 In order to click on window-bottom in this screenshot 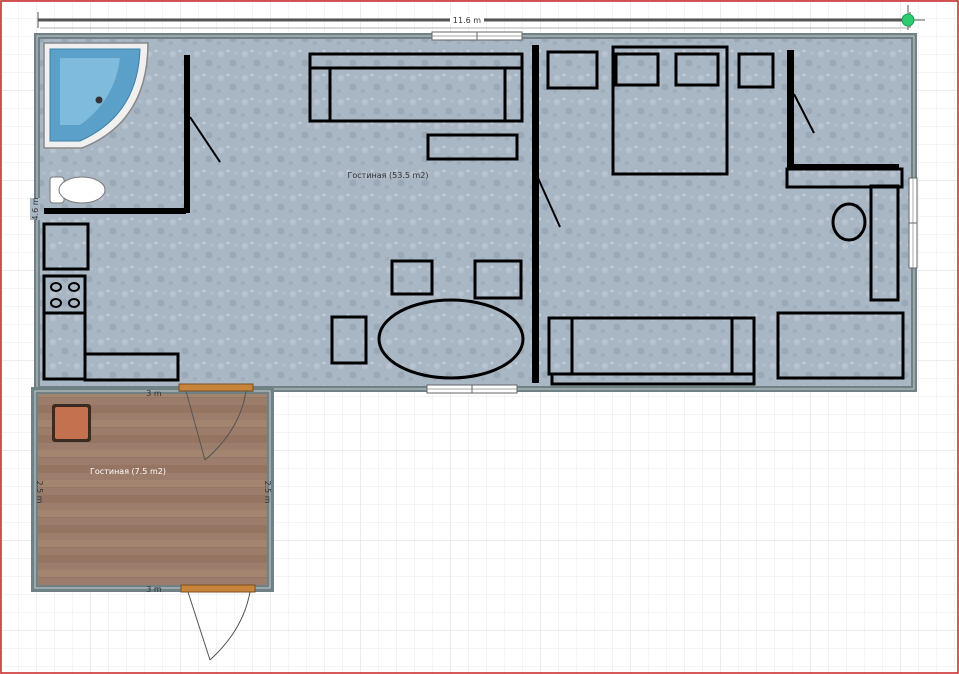, I will do `click(472, 389)`.